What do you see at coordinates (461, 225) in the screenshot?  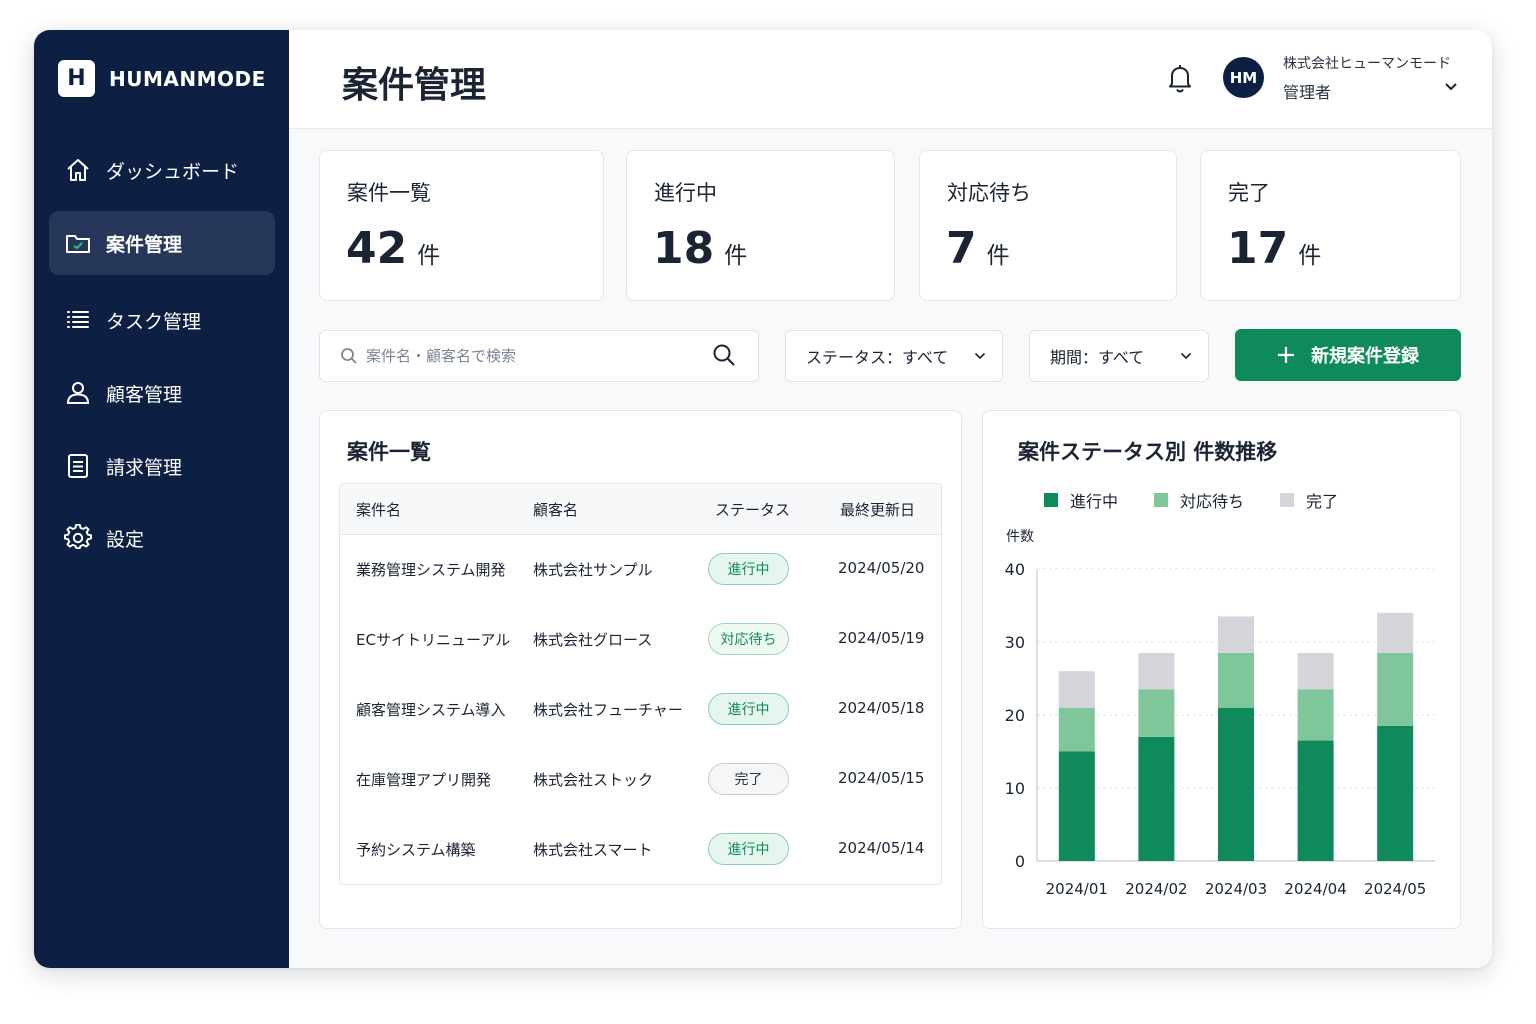 I see `stat-card-total: 案件一覧 42 件` at bounding box center [461, 225].